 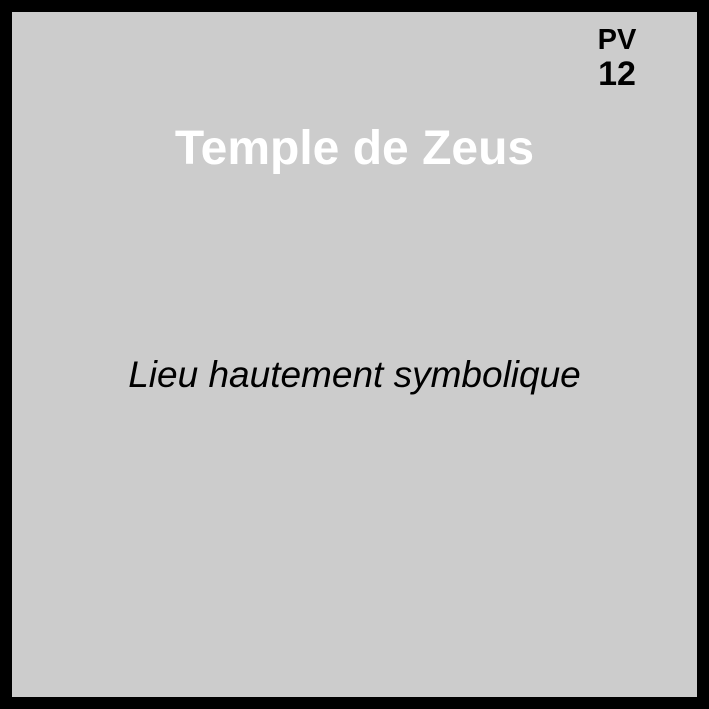 What do you see at coordinates (354, 374) in the screenshot?
I see `card-description: Lieu hautement symbolique` at bounding box center [354, 374].